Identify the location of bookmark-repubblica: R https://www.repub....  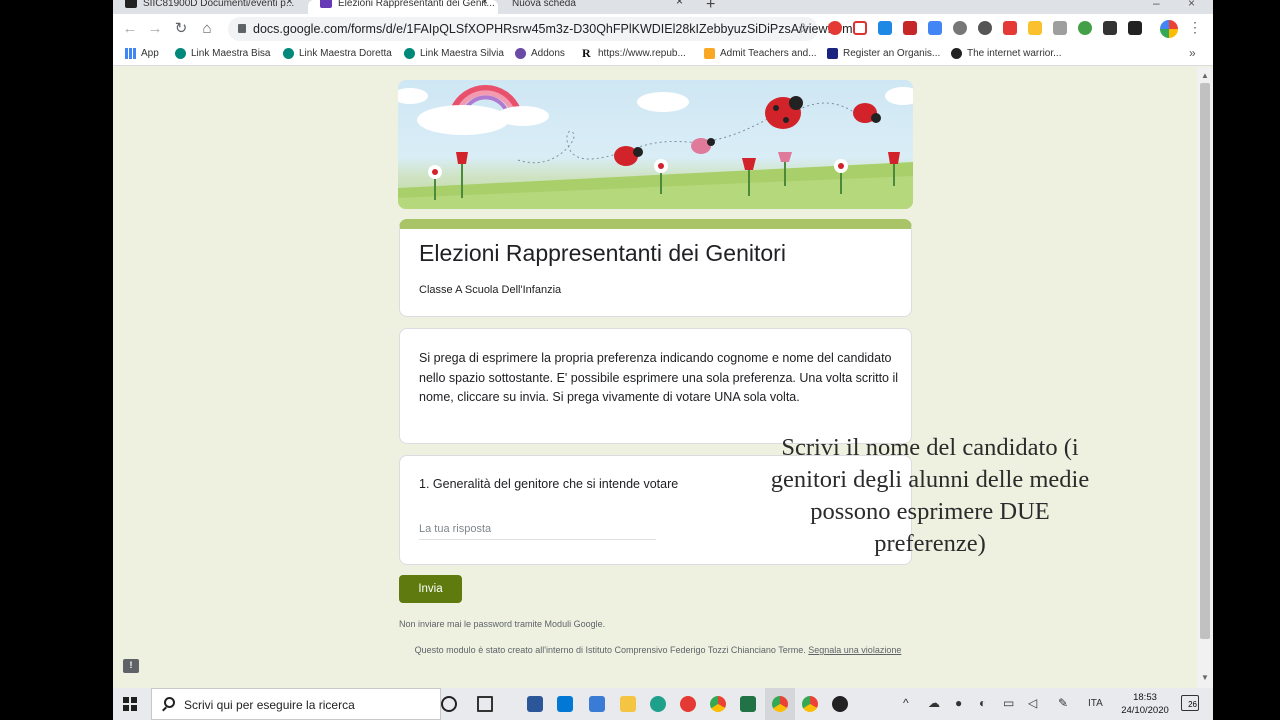
(634, 53).